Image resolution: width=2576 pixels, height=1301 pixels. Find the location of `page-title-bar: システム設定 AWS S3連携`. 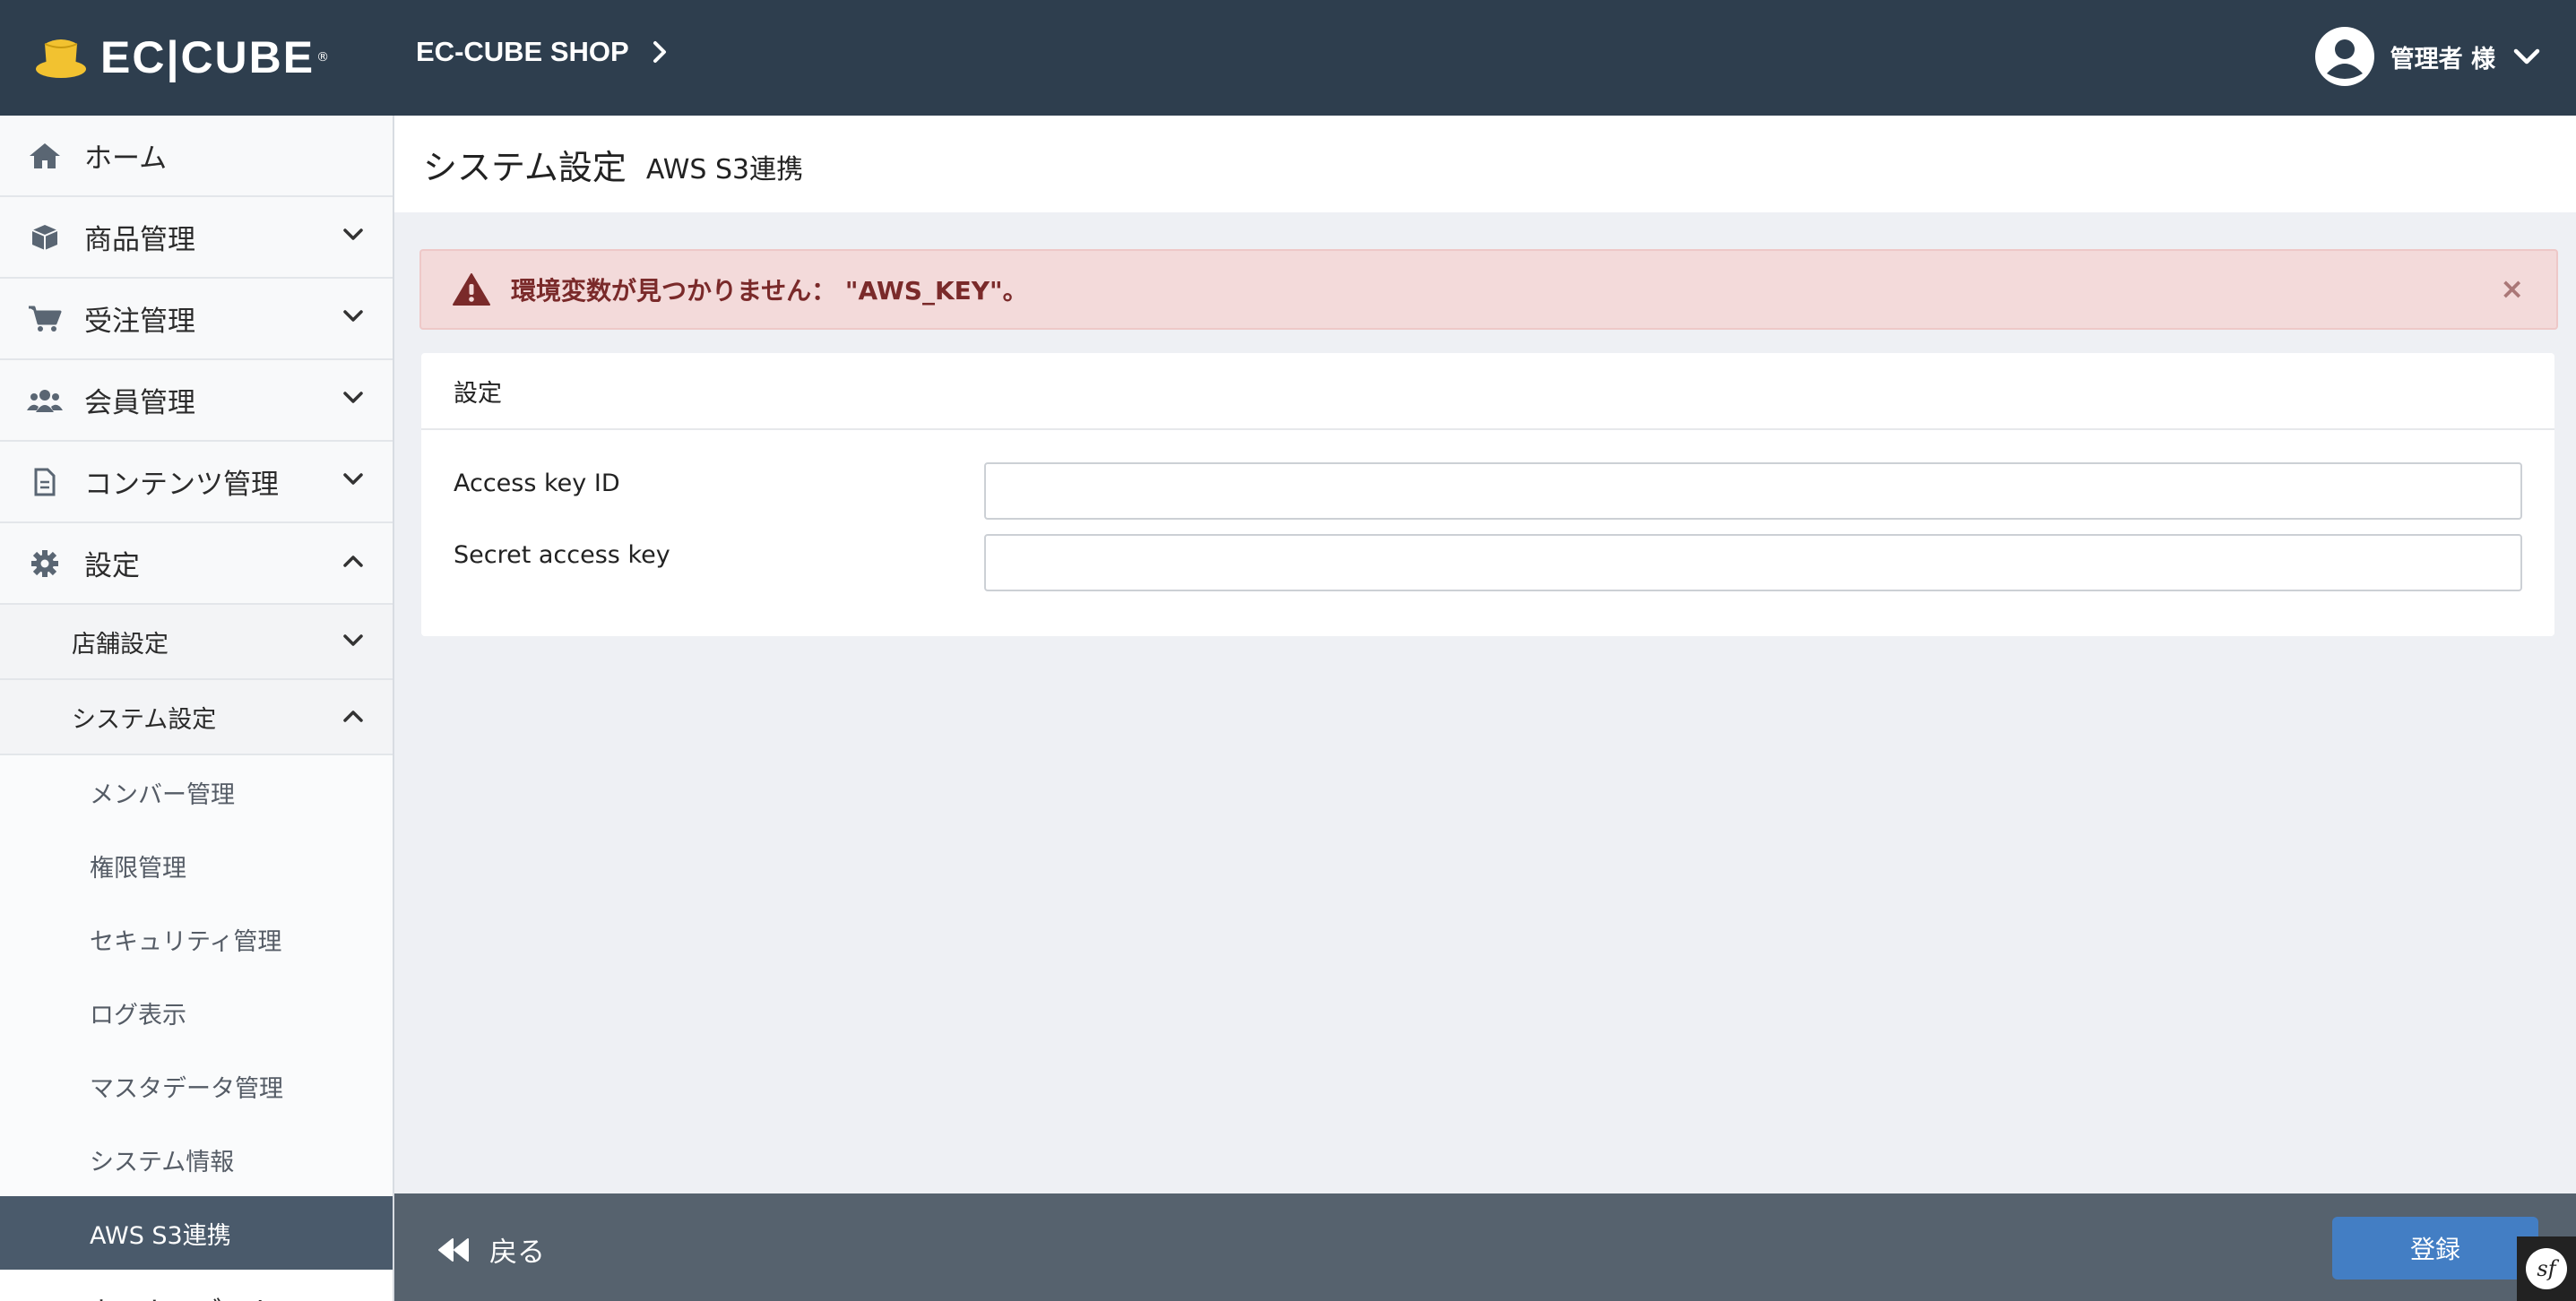

page-title-bar: システム設定 AWS S3連携 is located at coordinates (1485, 164).